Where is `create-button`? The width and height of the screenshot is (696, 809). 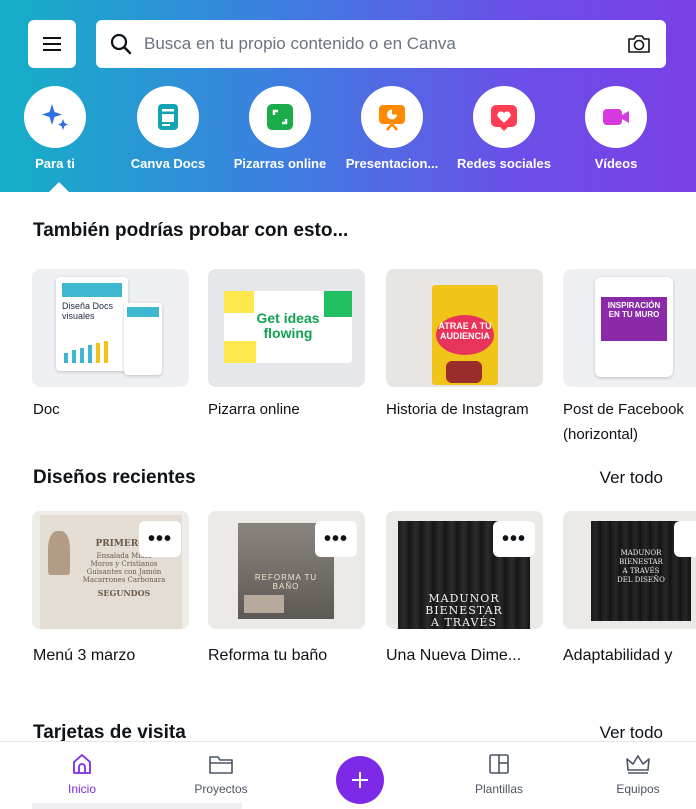 create-button is located at coordinates (360, 780).